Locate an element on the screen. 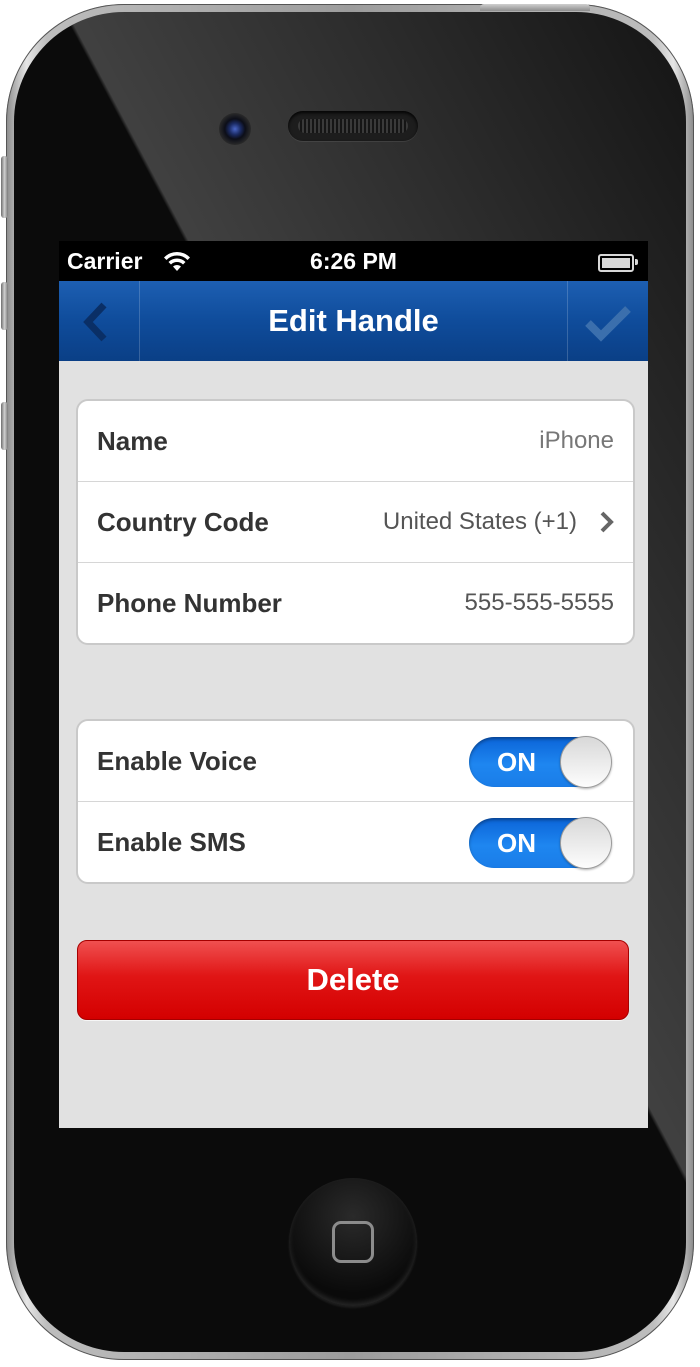 The image size is (700, 1367). chevron-left-icon is located at coordinates (95, 322).